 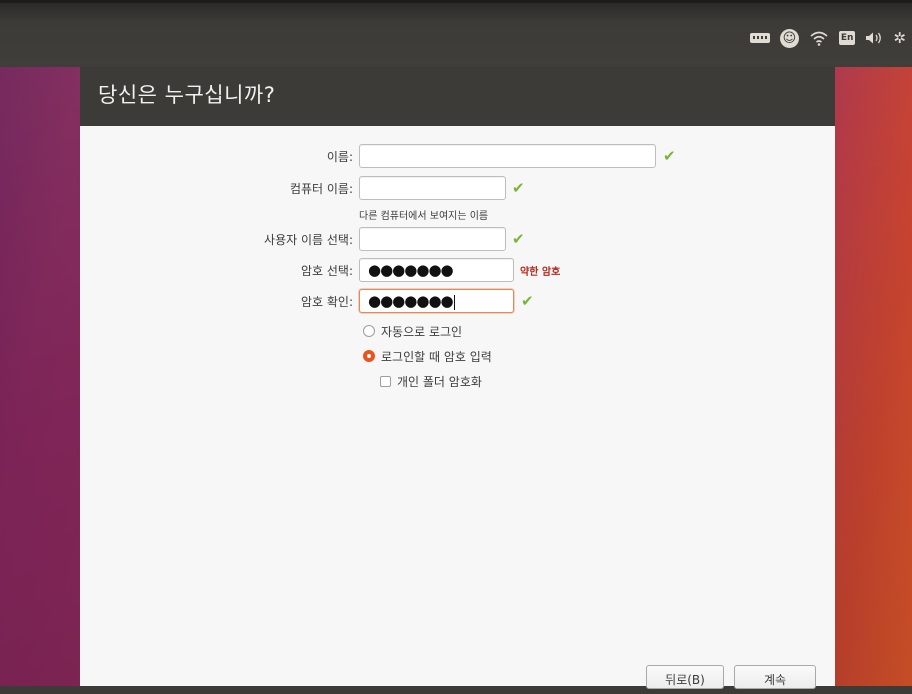 What do you see at coordinates (518, 188) in the screenshot?
I see `computer-name-valid-icon: ✔` at bounding box center [518, 188].